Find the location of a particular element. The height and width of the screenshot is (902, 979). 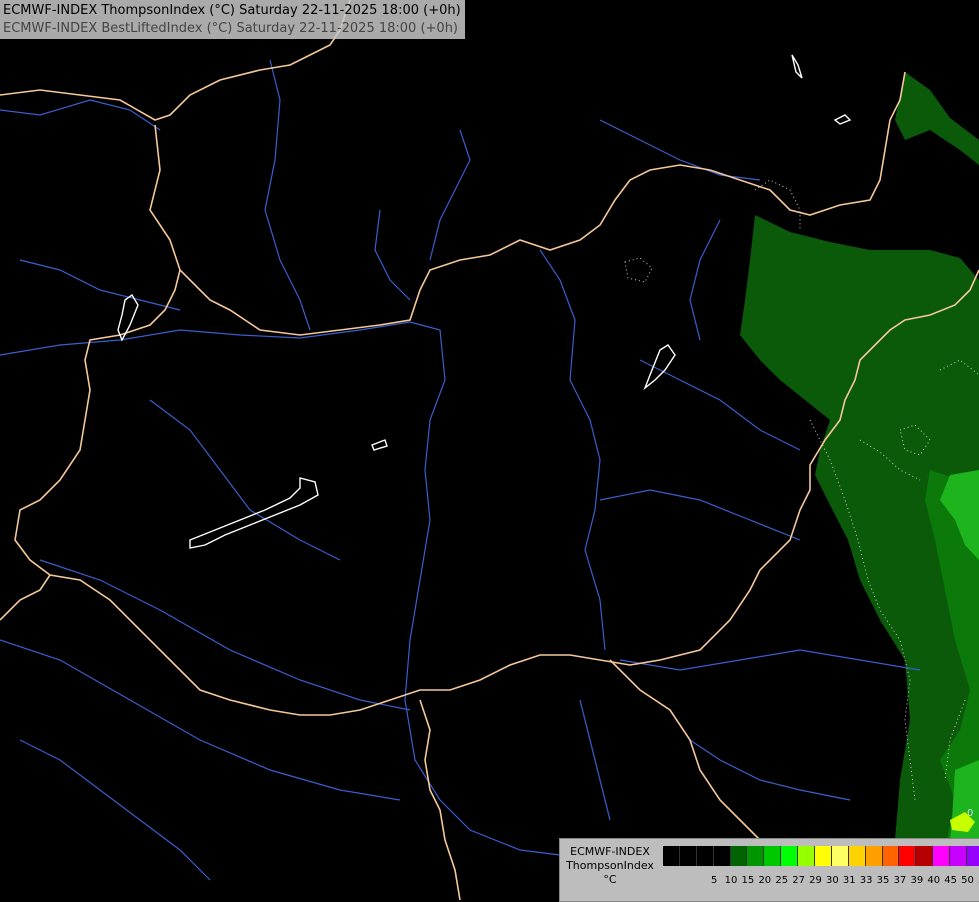

legend-tick-label: 33 is located at coordinates (866, 880).